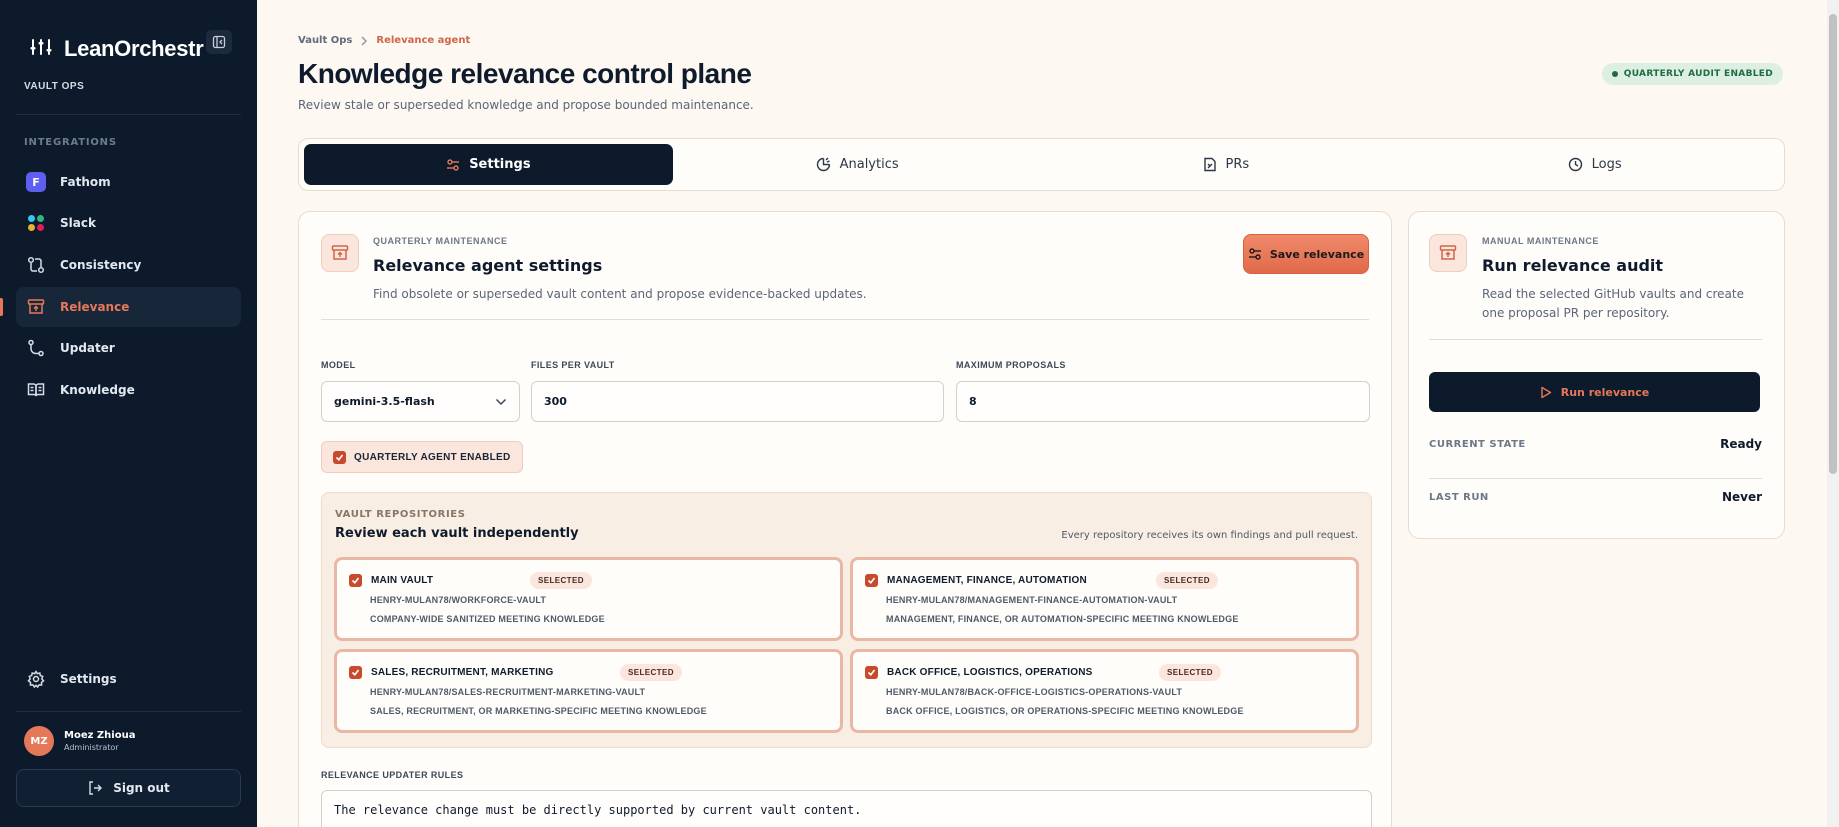  I want to click on sign-out-button: Sign out, so click(128, 788).